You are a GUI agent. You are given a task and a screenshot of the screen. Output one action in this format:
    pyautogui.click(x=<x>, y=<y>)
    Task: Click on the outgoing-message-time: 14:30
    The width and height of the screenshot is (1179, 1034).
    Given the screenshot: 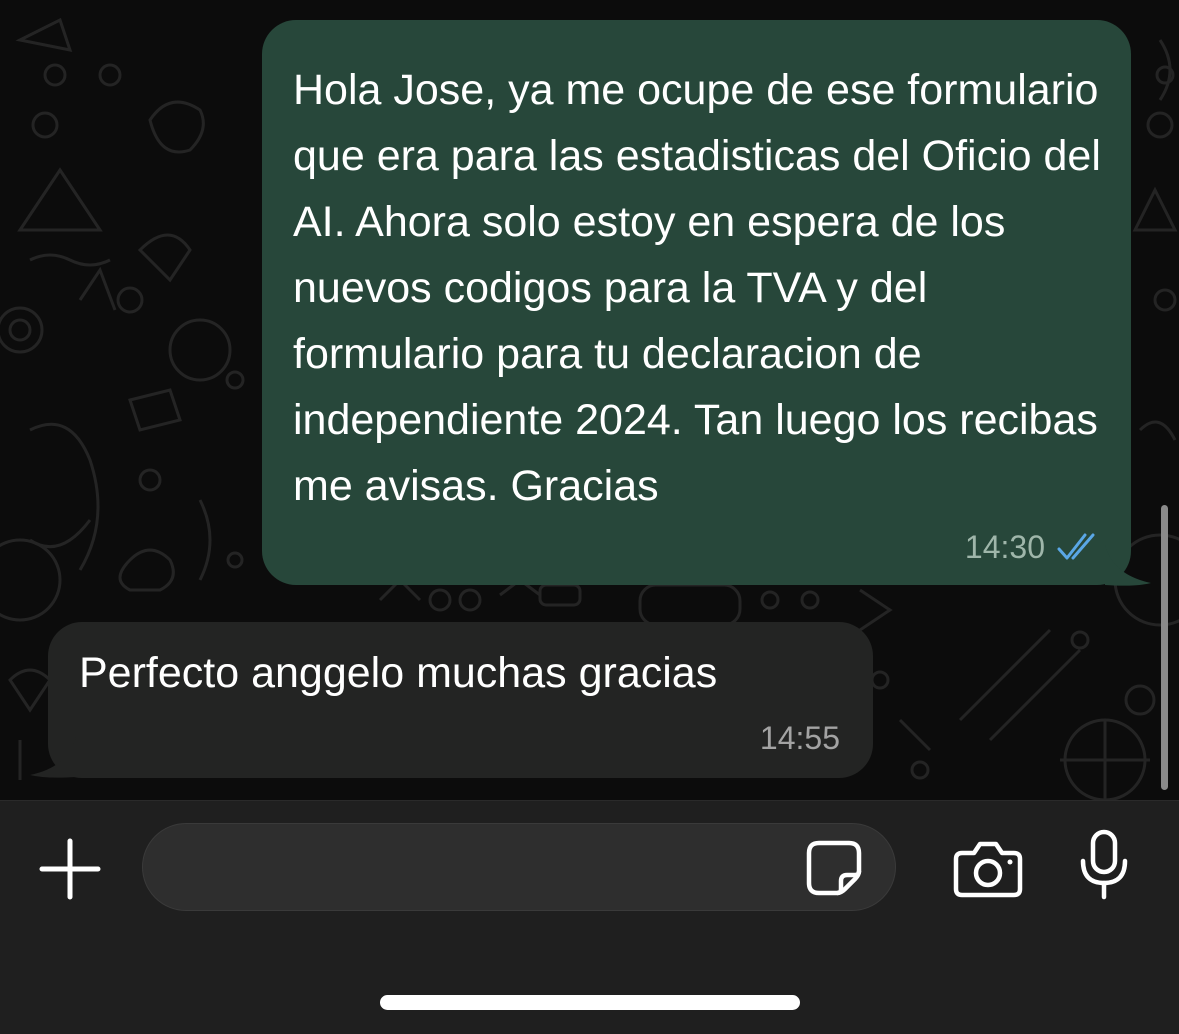 What is the action you would take?
    pyautogui.click(x=1004, y=547)
    